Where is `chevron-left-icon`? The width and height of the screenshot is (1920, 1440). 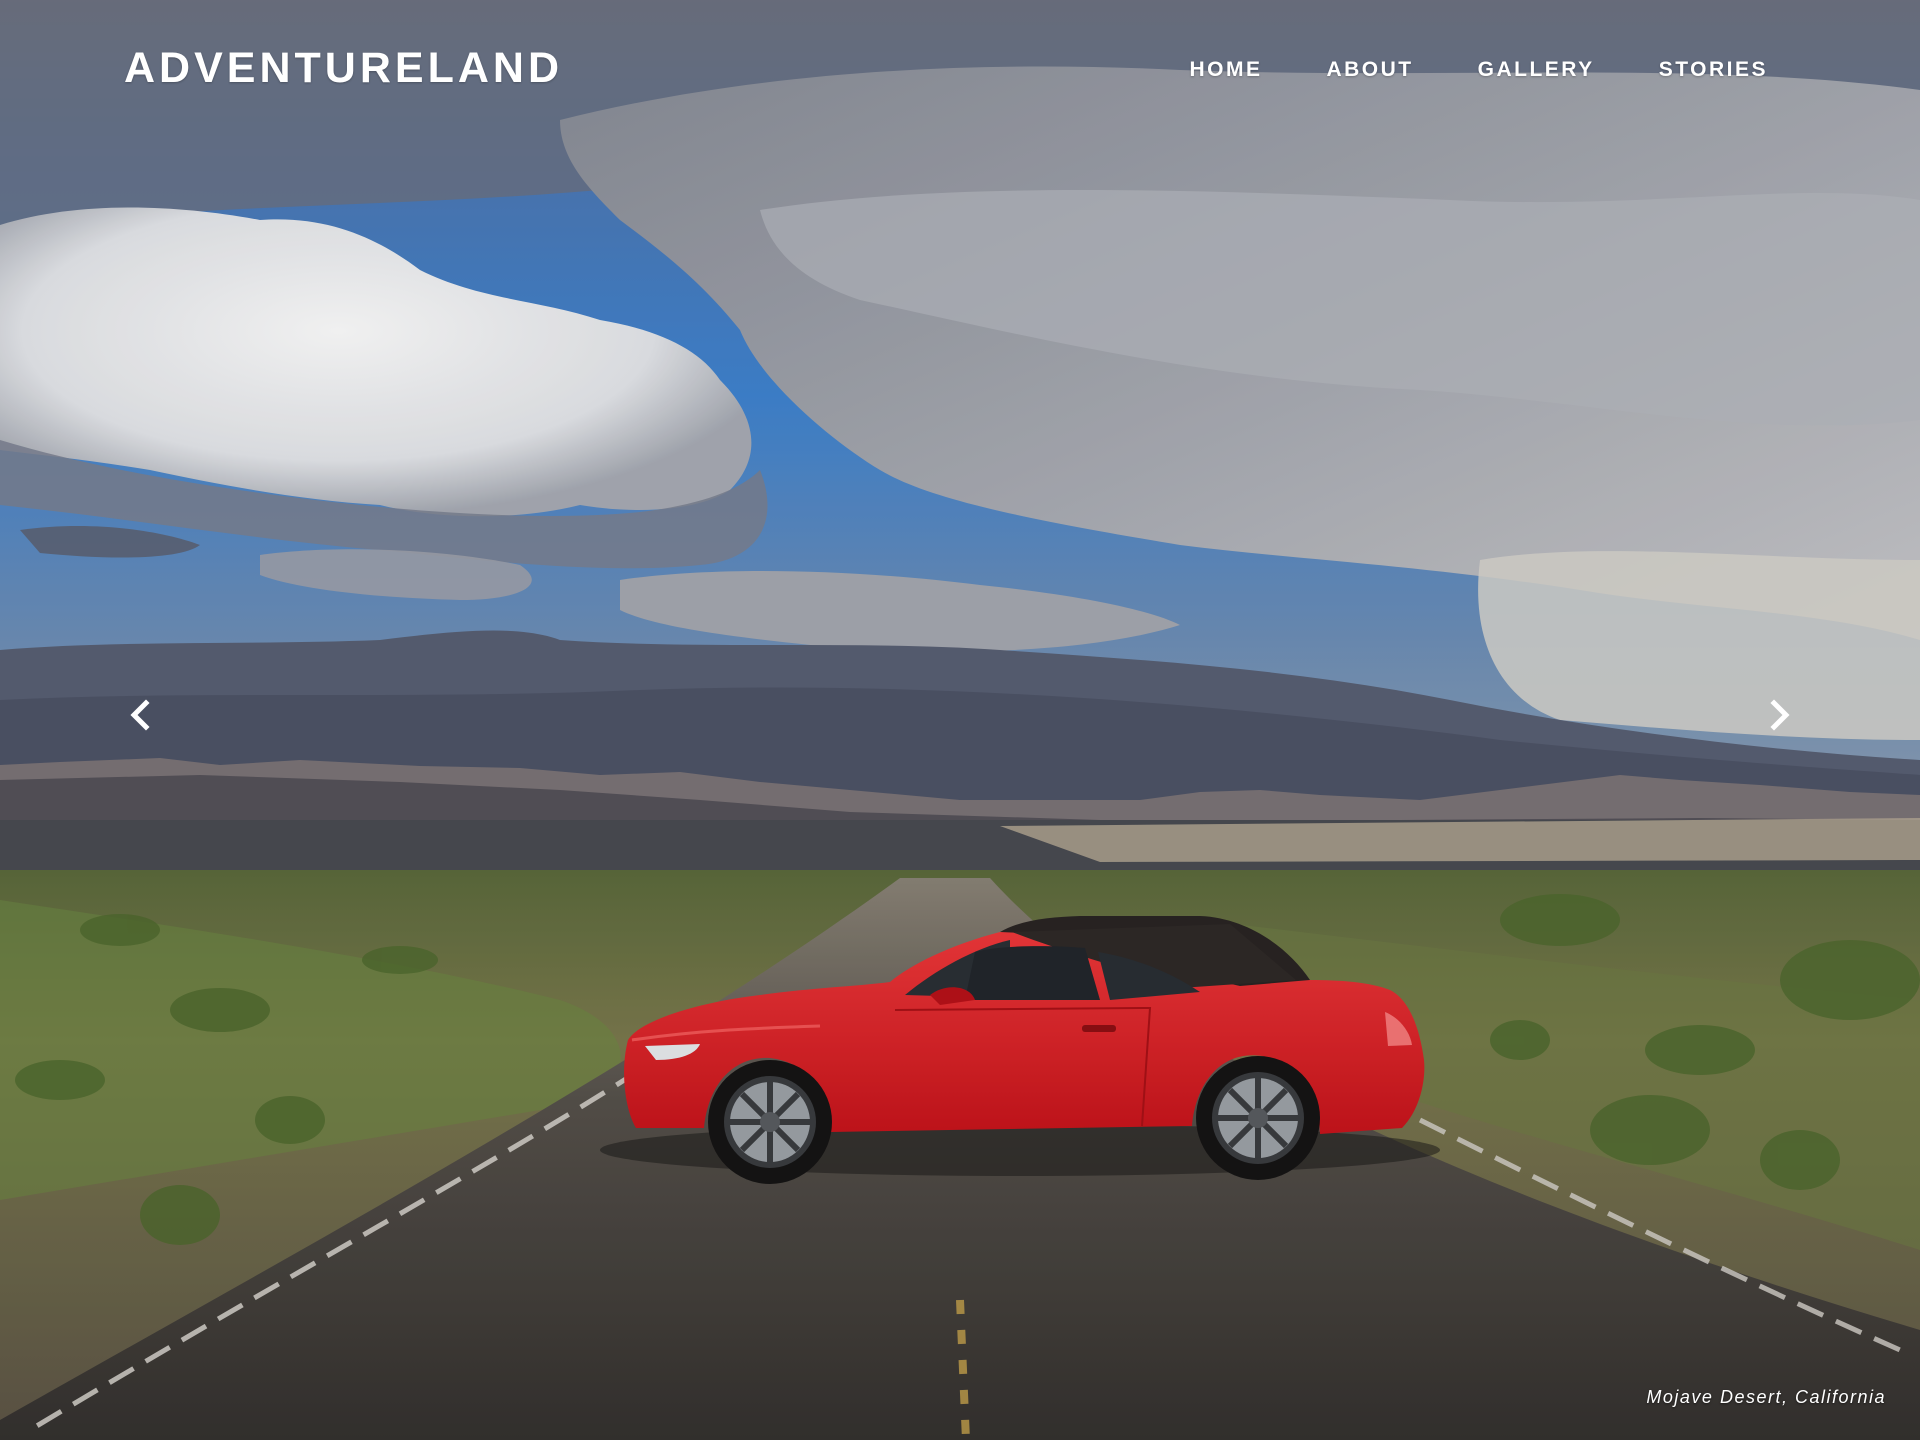
chevron-left-icon is located at coordinates (140, 715).